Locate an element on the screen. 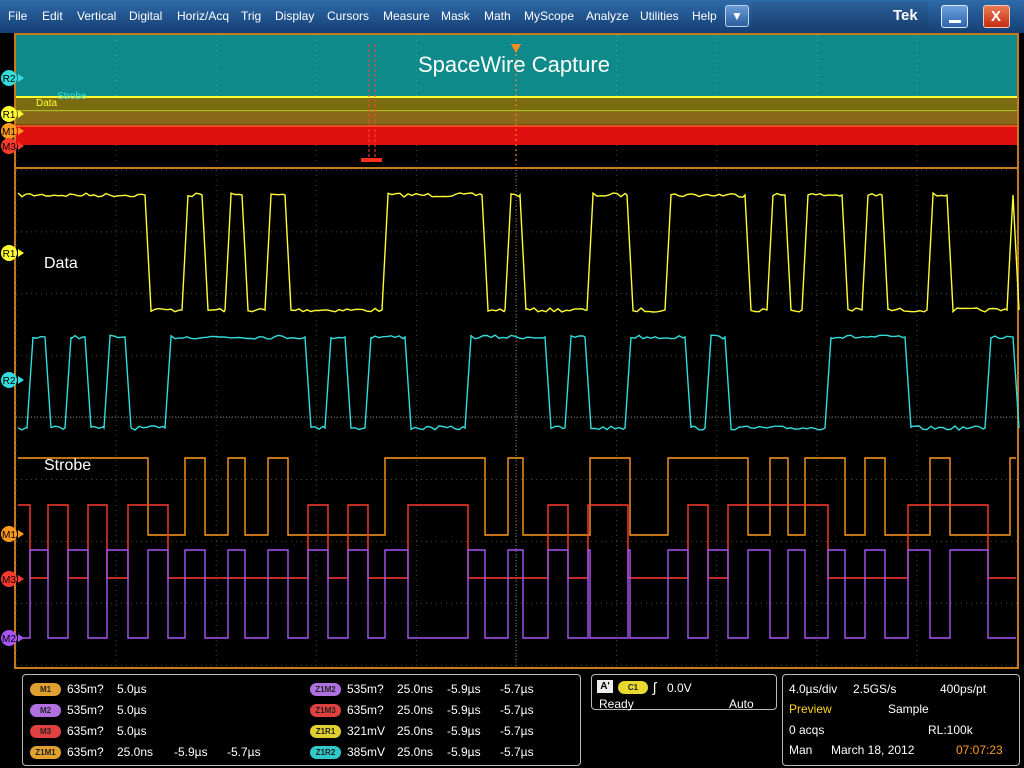 The image size is (1024, 768). overview-data-label: Data is located at coordinates (47, 103).